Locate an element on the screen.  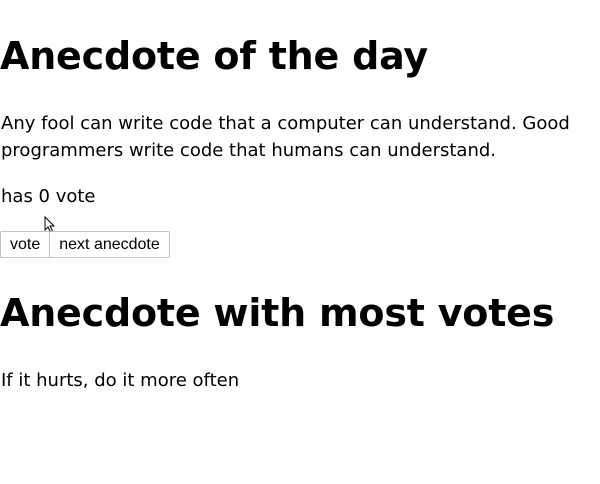
anecdote-of-day-heading: Anecdote of the day is located at coordinates (214, 56).